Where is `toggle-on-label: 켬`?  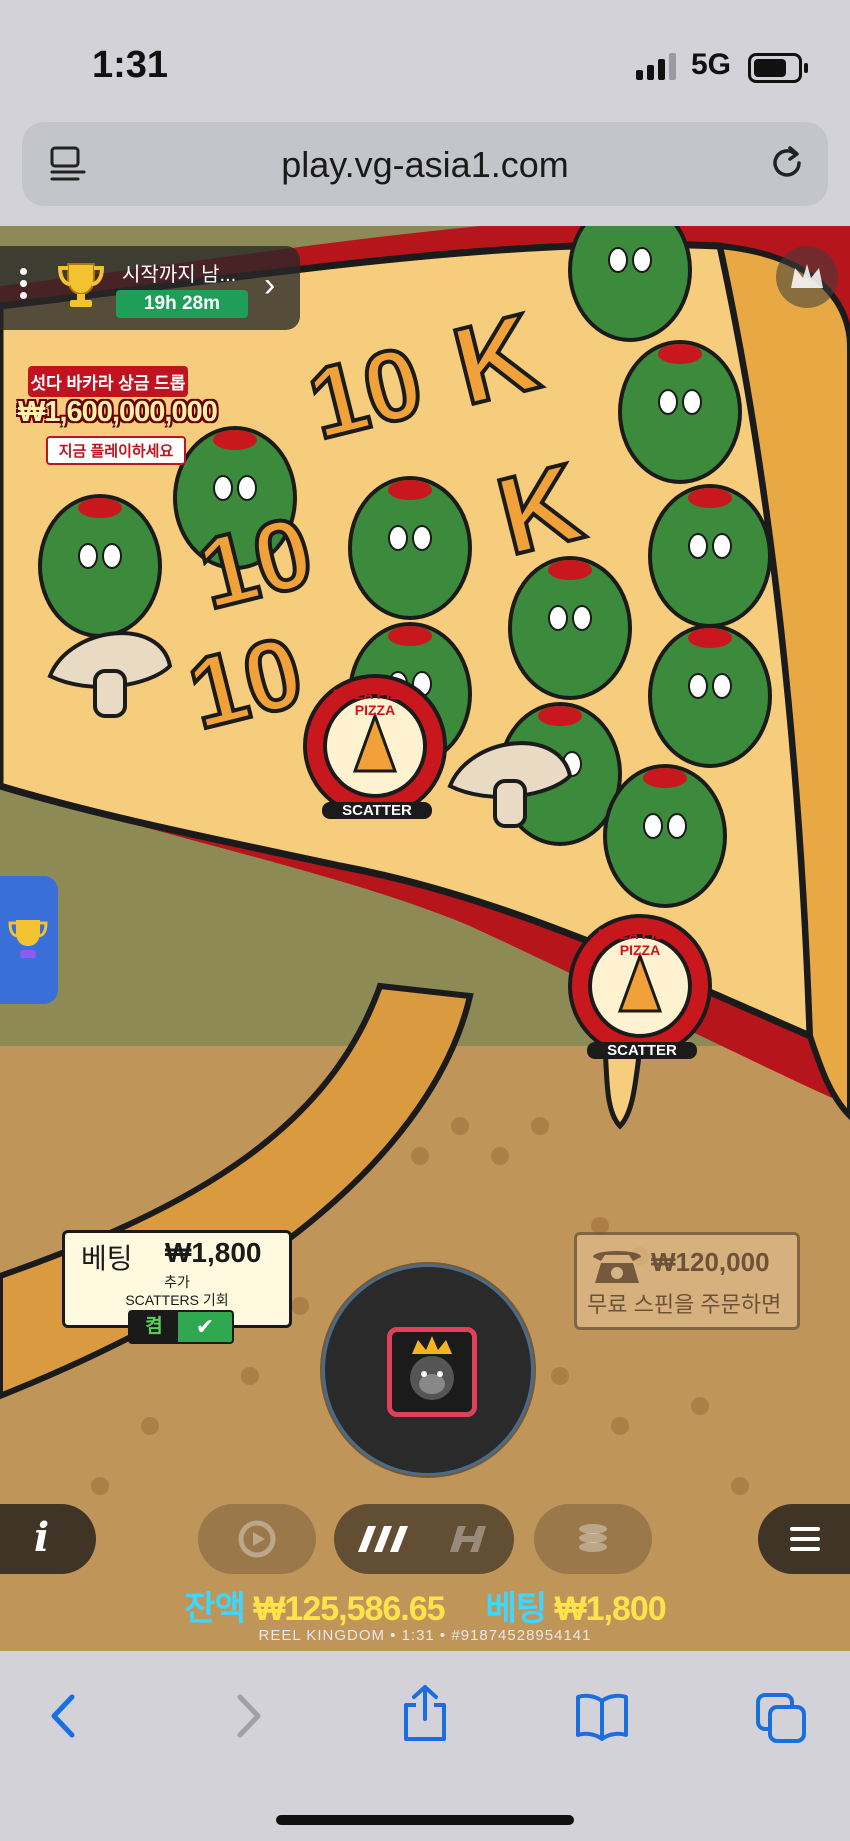
toggle-on-label: 켬 is located at coordinates (154, 1326).